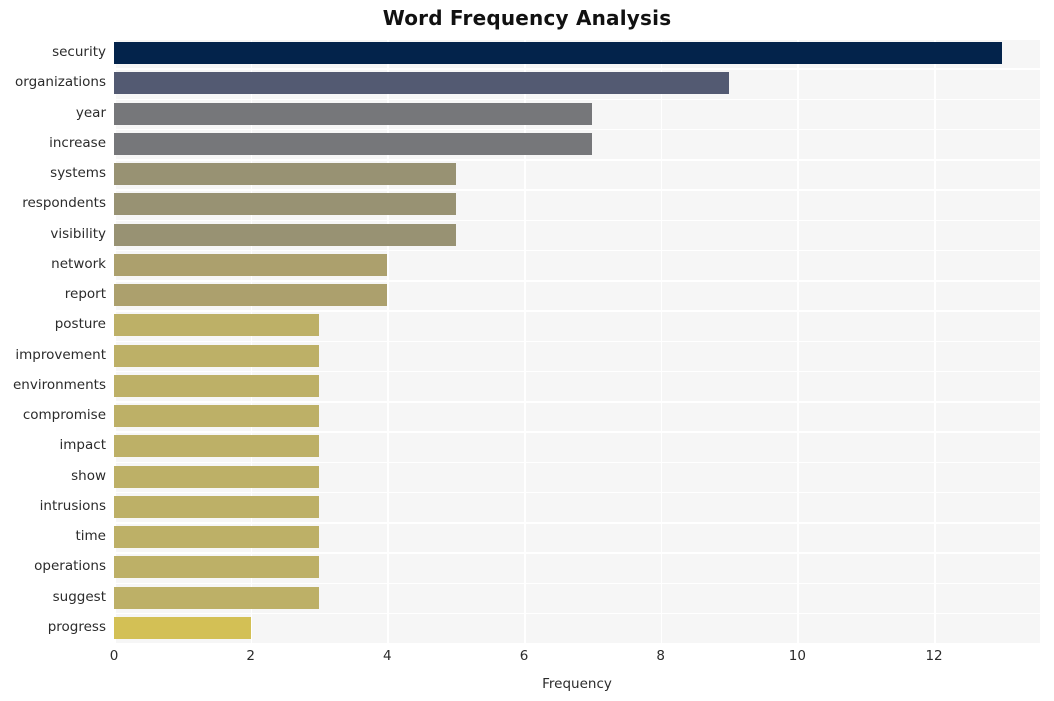 The width and height of the screenshot is (1054, 701). I want to click on y-tick-label: show, so click(88, 475).